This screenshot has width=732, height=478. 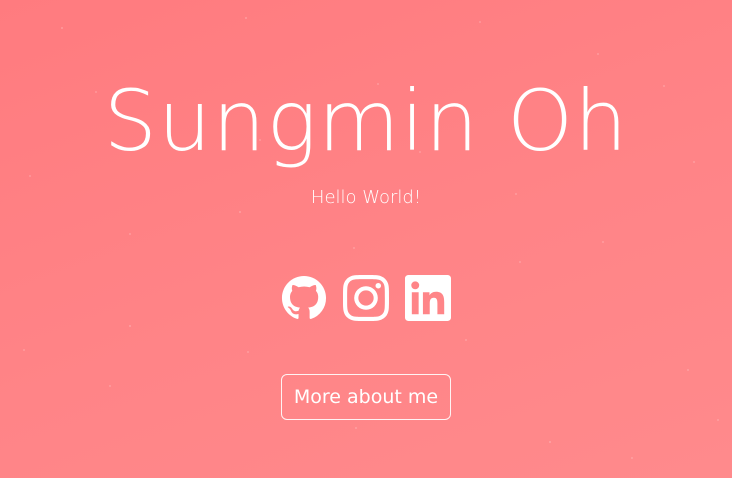 I want to click on linkedin-icon, so click(x=428, y=298).